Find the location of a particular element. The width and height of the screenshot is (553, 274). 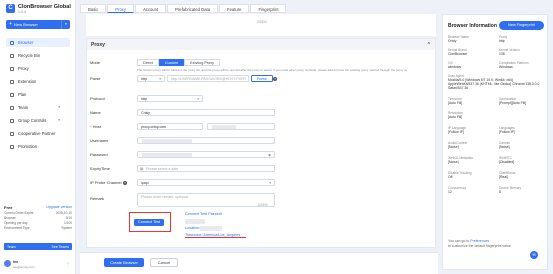

sidebar-item-label: Group Controls is located at coordinates (32, 120).